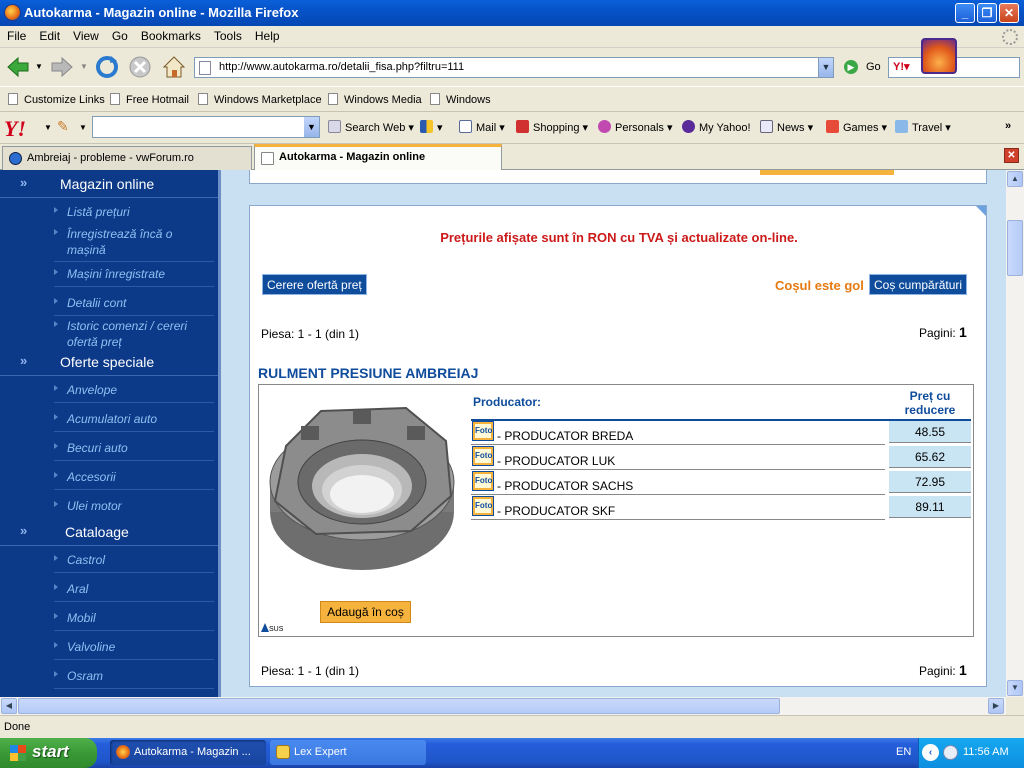 The width and height of the screenshot is (1024, 768). What do you see at coordinates (901, 66) in the screenshot?
I see `yahoo-search-engine-icon: Y!▾` at bounding box center [901, 66].